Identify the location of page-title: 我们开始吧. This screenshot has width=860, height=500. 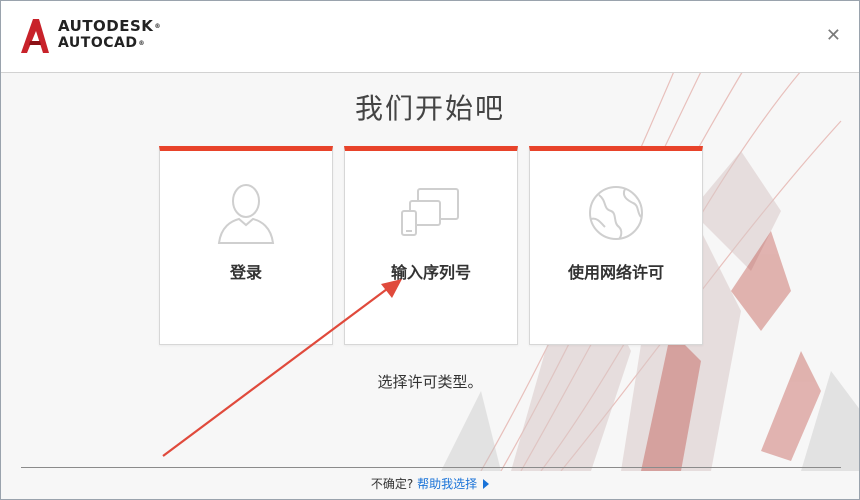
(429, 108).